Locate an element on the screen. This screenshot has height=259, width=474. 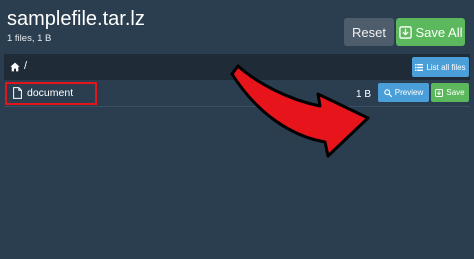
preview-button: Preview is located at coordinates (403, 92).